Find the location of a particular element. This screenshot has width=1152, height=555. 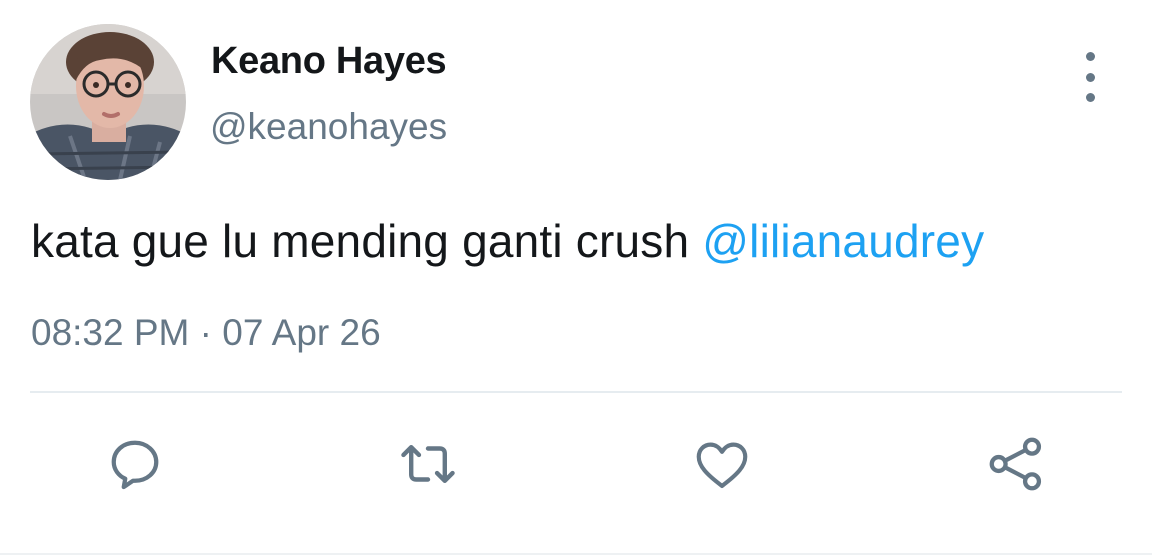

avatar is located at coordinates (108, 102).